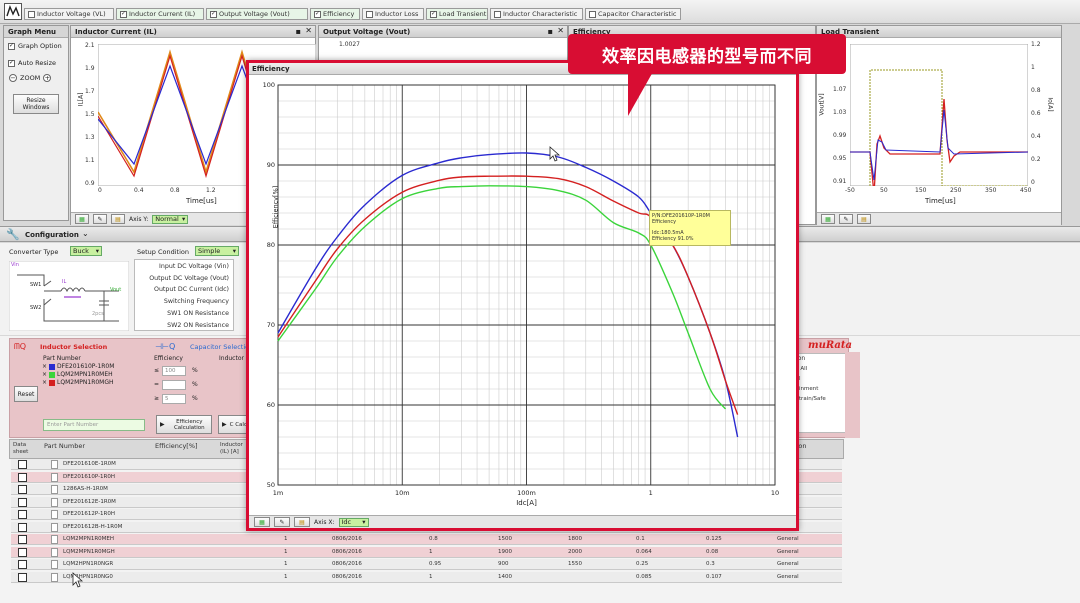 The width and height of the screenshot is (1080, 603). I want to click on wrench-icon: 🔧, so click(13, 234).